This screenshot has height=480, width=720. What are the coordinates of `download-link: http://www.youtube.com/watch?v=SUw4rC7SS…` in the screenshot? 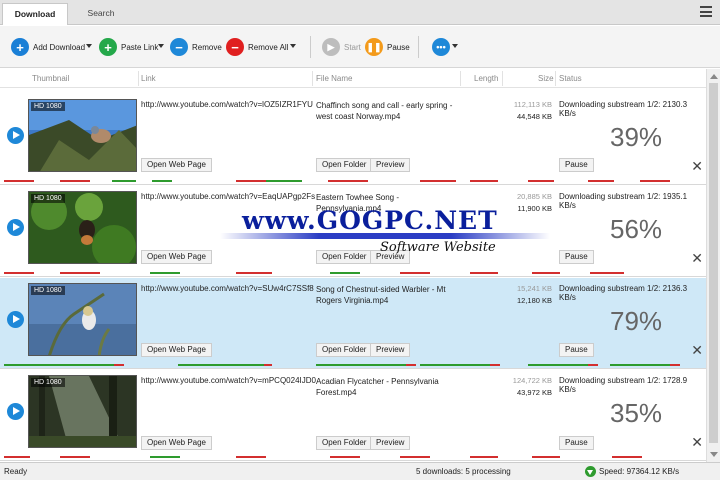 It's located at (227, 288).